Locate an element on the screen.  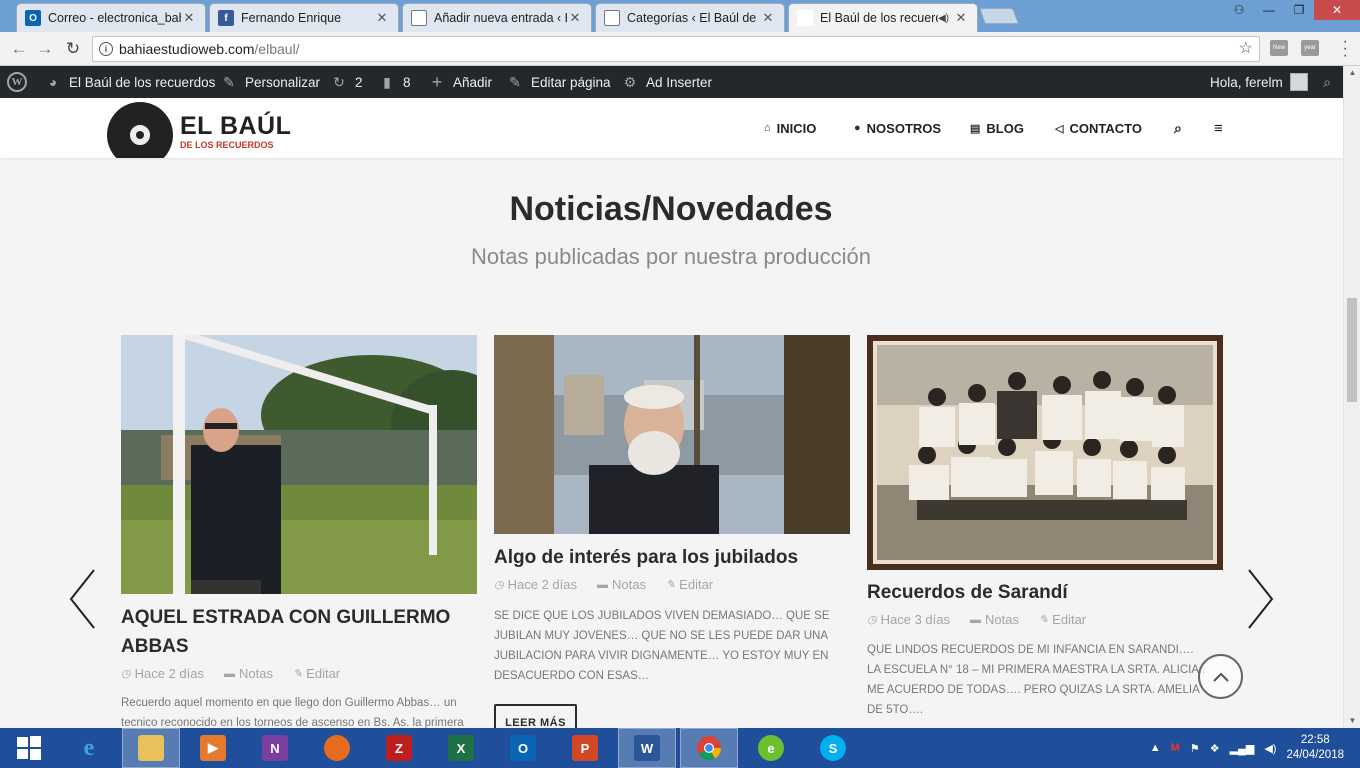
skype-icon: S is located at coordinates (833, 748).